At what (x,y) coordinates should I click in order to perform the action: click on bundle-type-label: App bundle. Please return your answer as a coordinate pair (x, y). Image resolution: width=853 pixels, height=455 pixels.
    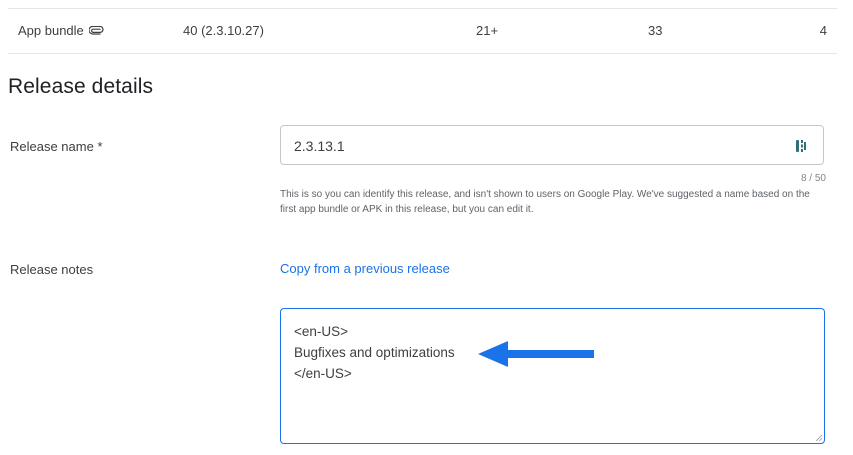
    Looking at the image, I should click on (51, 30).